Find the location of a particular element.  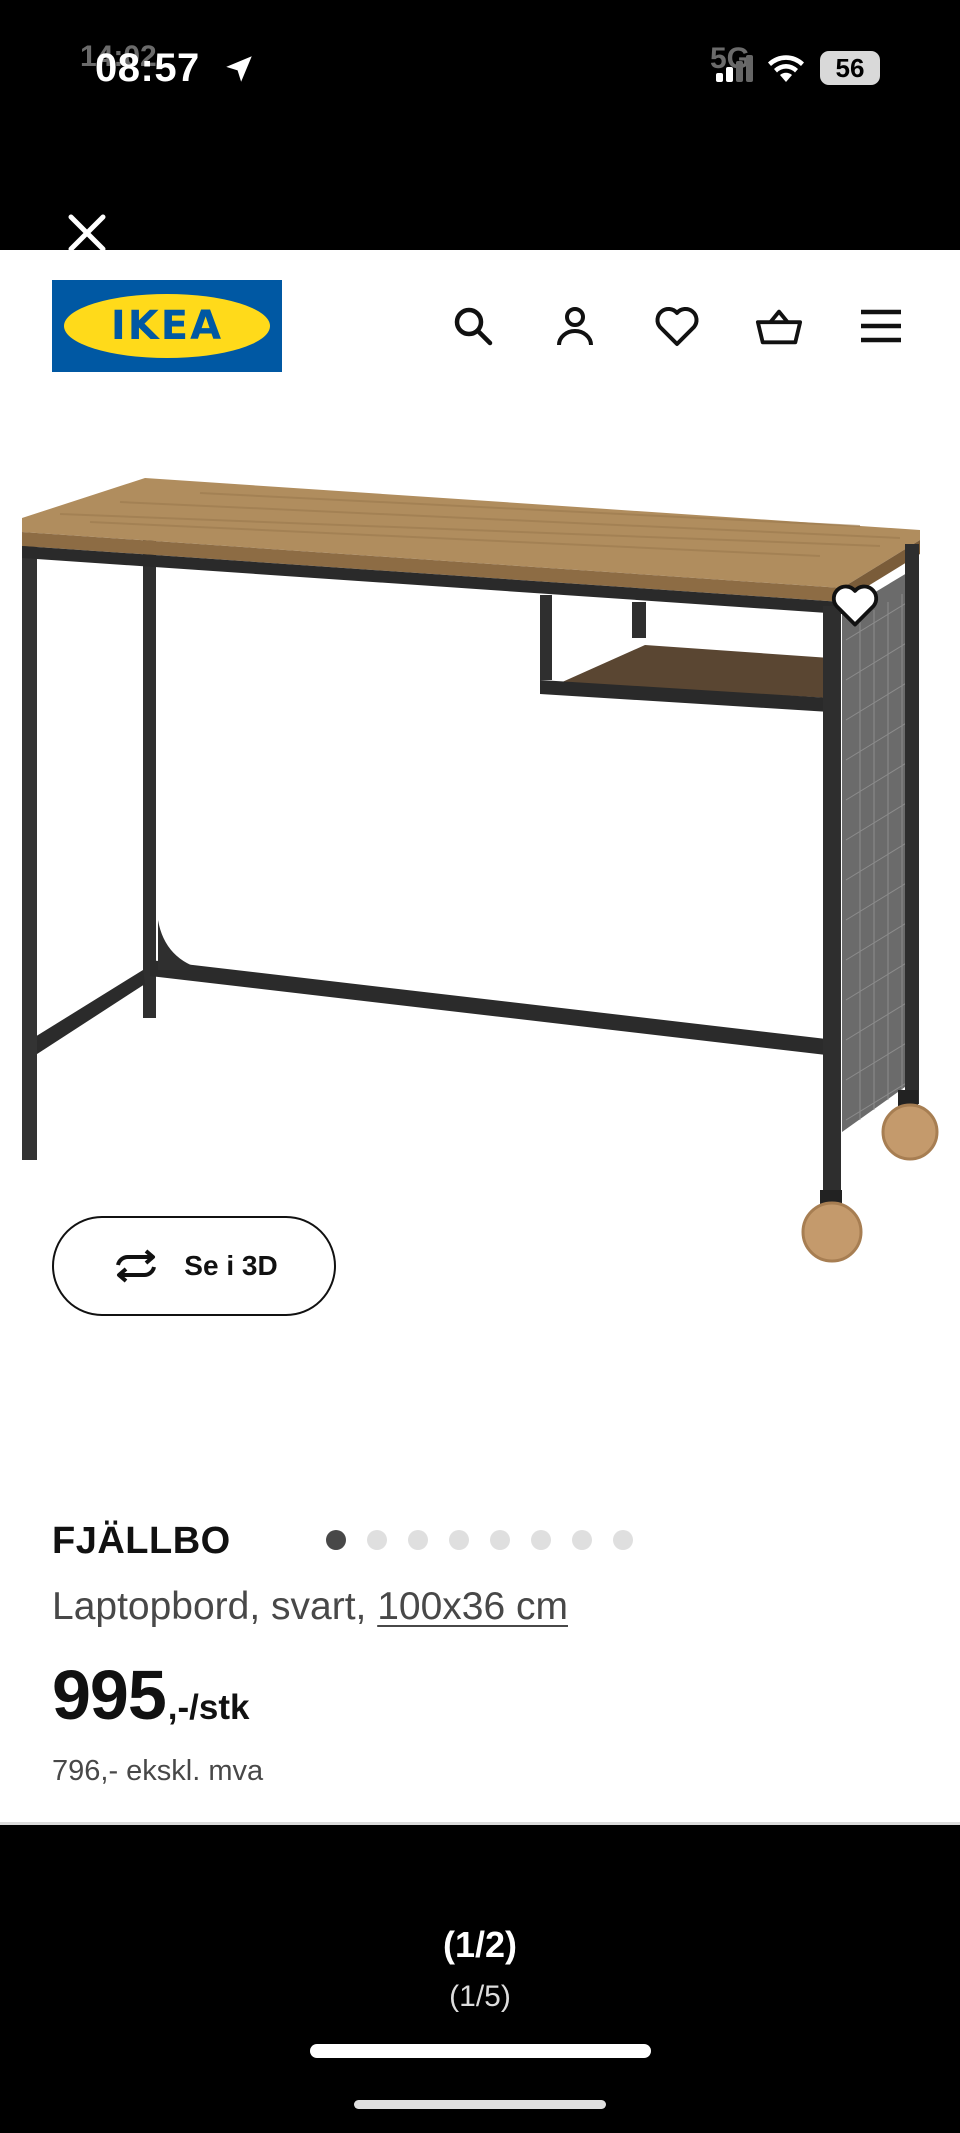

favourites-button is located at coordinates (677, 326).